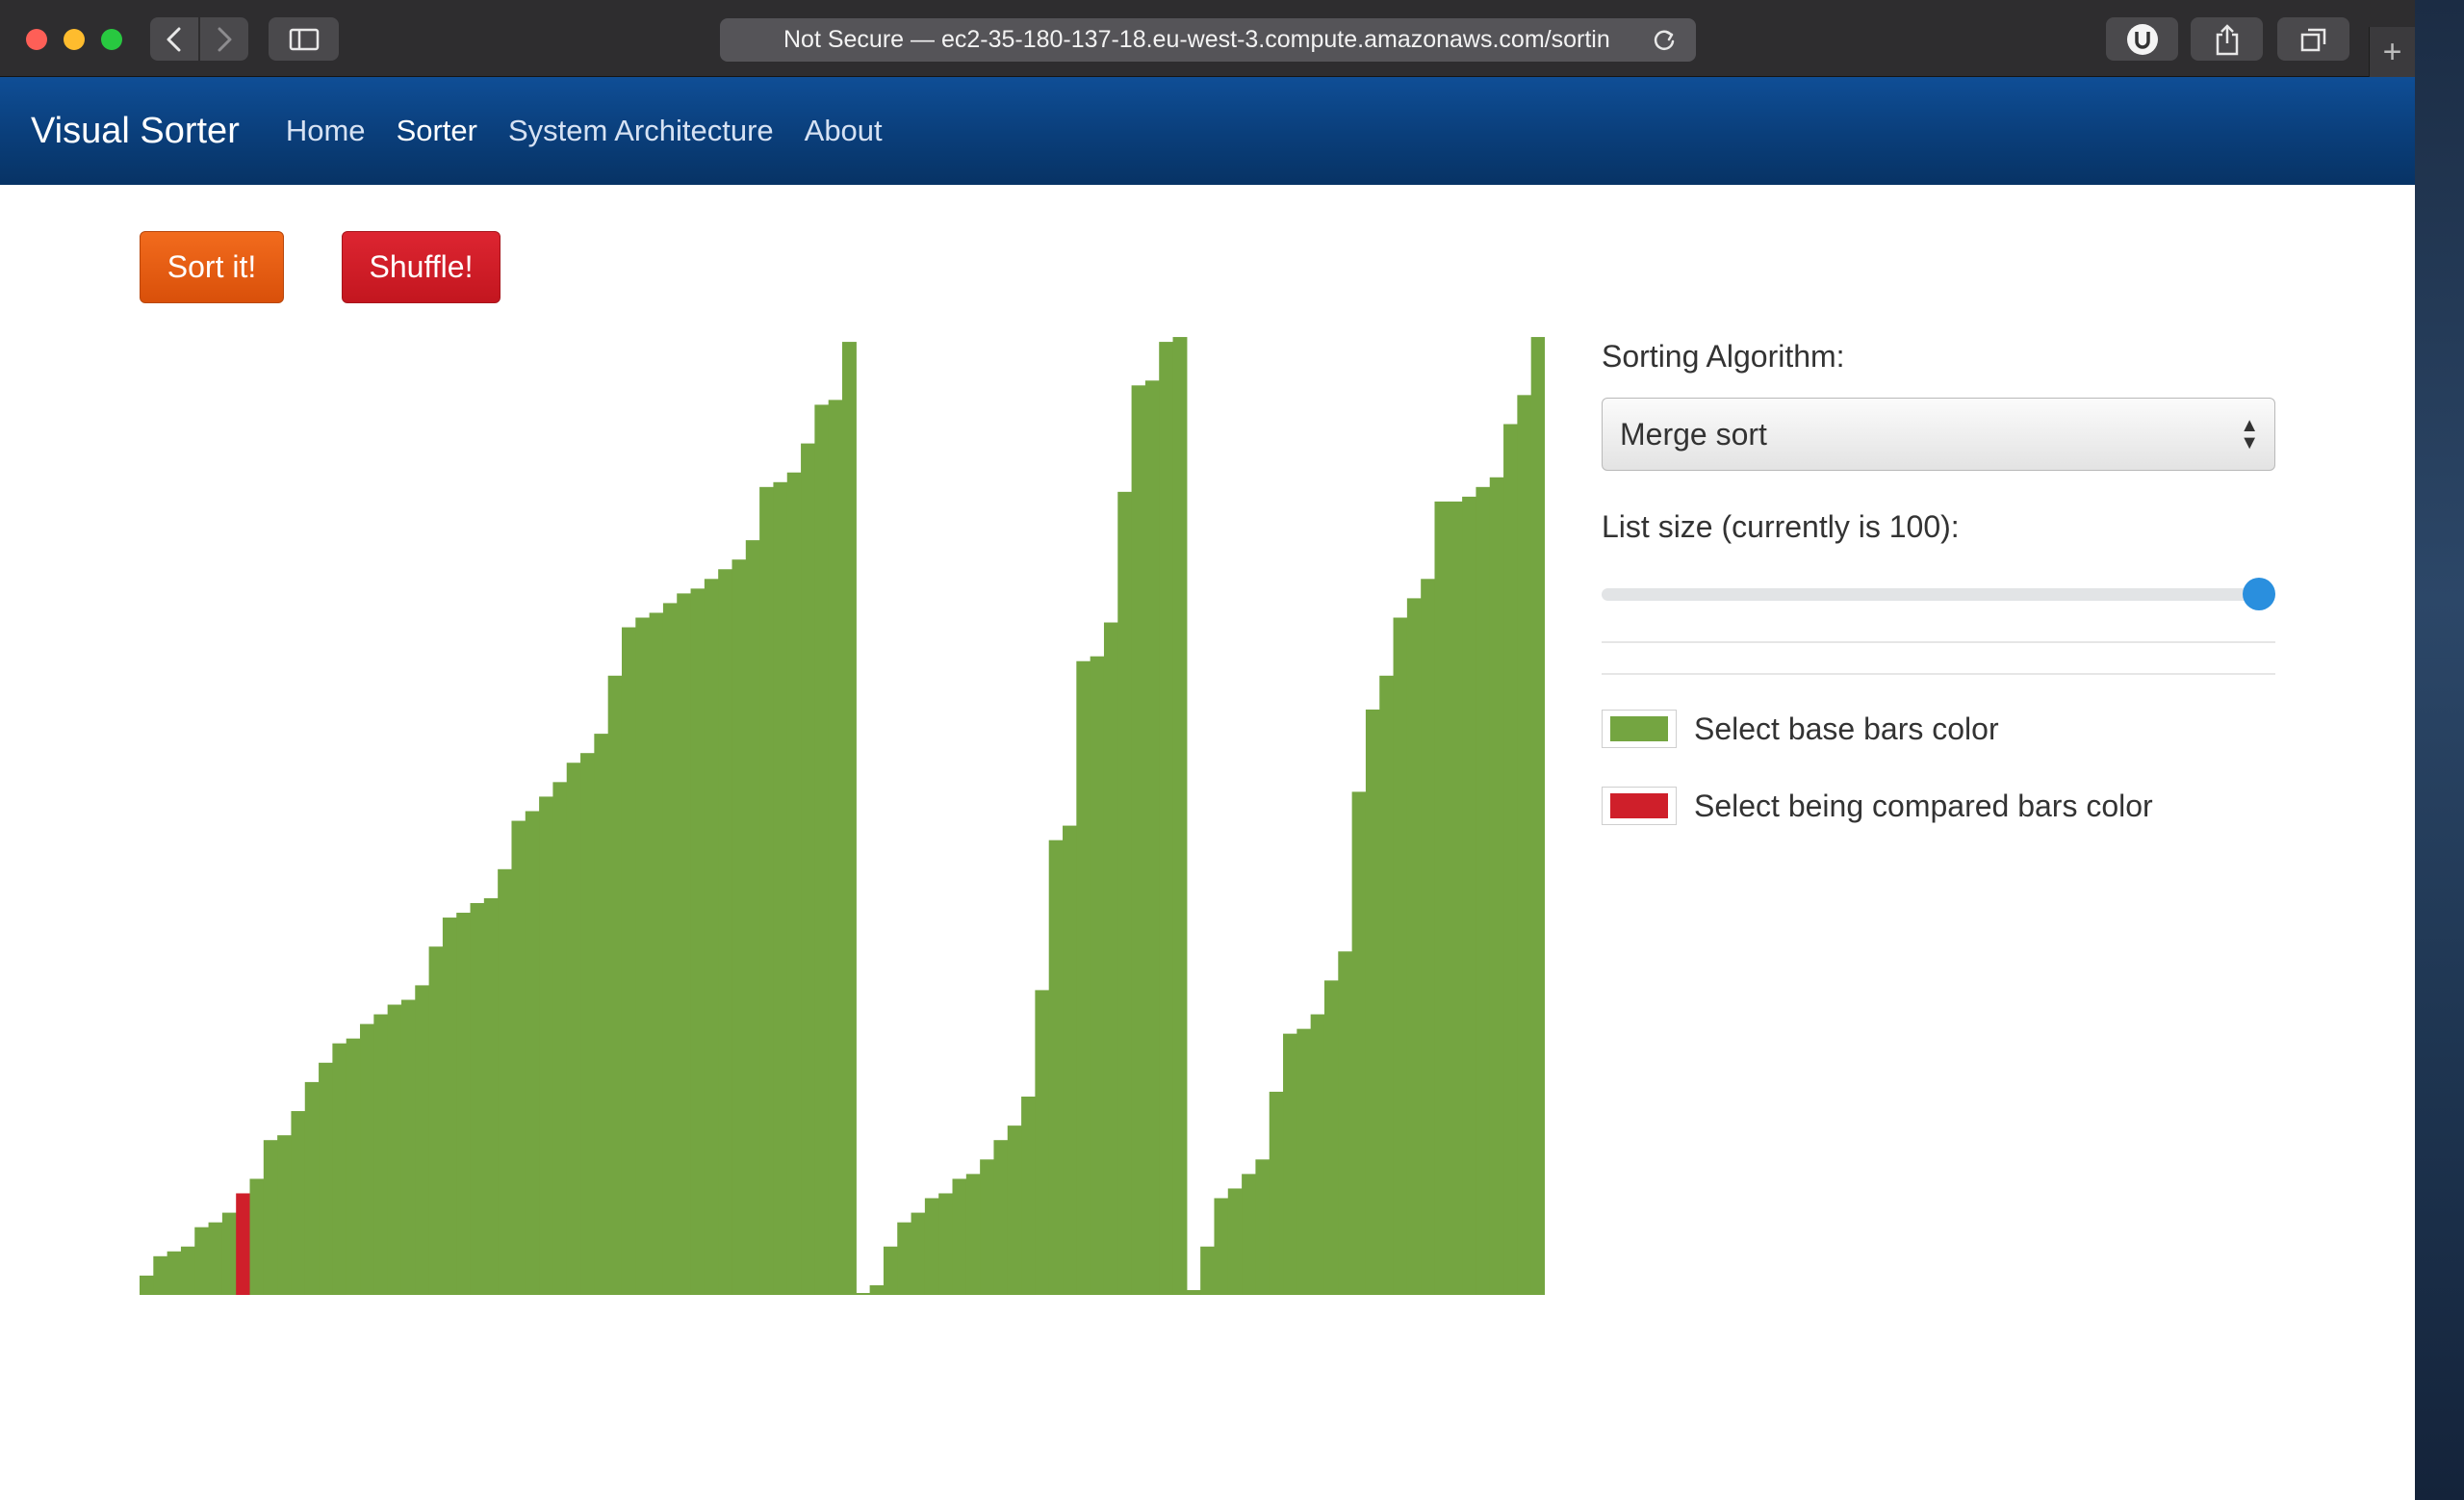  What do you see at coordinates (36, 39) in the screenshot?
I see `close-window-button` at bounding box center [36, 39].